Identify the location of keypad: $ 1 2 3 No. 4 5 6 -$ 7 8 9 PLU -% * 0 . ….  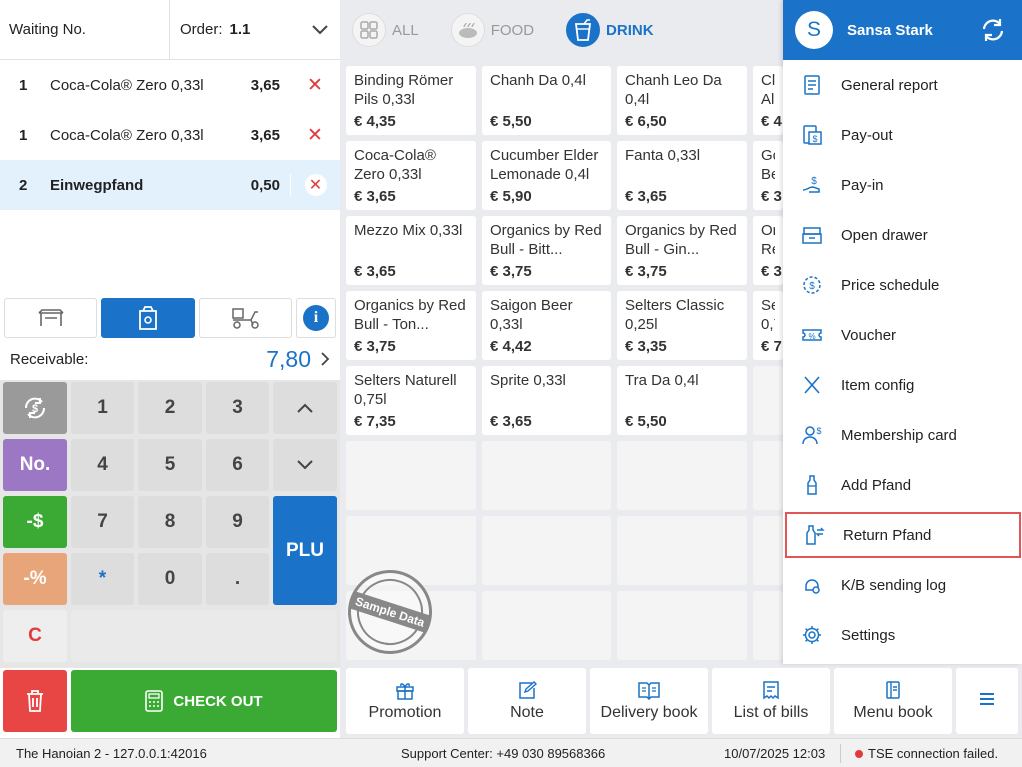
(170, 524).